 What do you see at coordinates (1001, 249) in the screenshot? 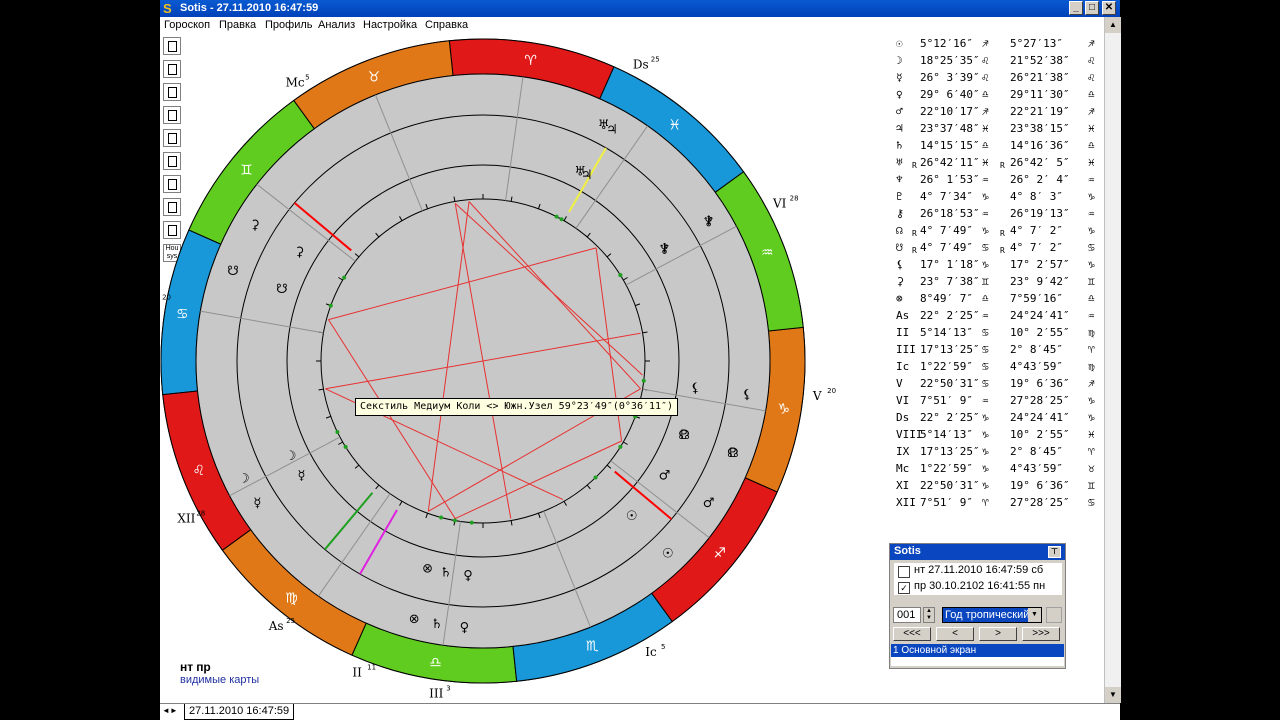
I see `planet-row: ☋ R 4° 7′49″ ♋ R 4° 7′ 2″ ♋` at bounding box center [1001, 249].